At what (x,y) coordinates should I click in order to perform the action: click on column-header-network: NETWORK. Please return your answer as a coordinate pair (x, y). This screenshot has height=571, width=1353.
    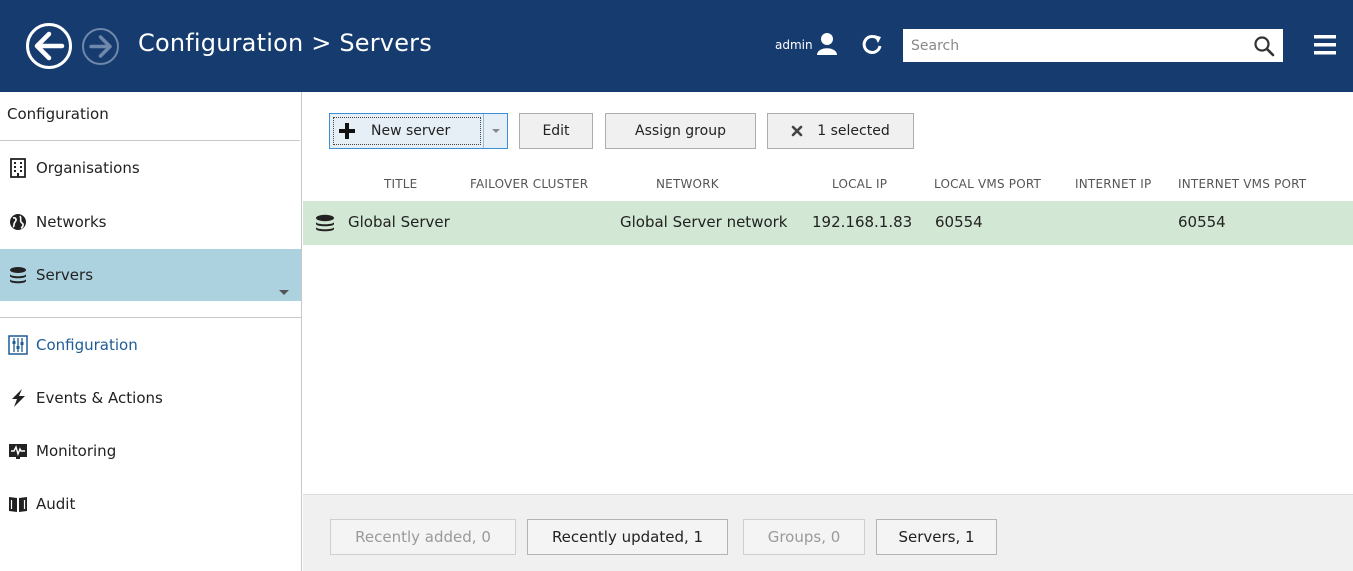
    Looking at the image, I should click on (687, 184).